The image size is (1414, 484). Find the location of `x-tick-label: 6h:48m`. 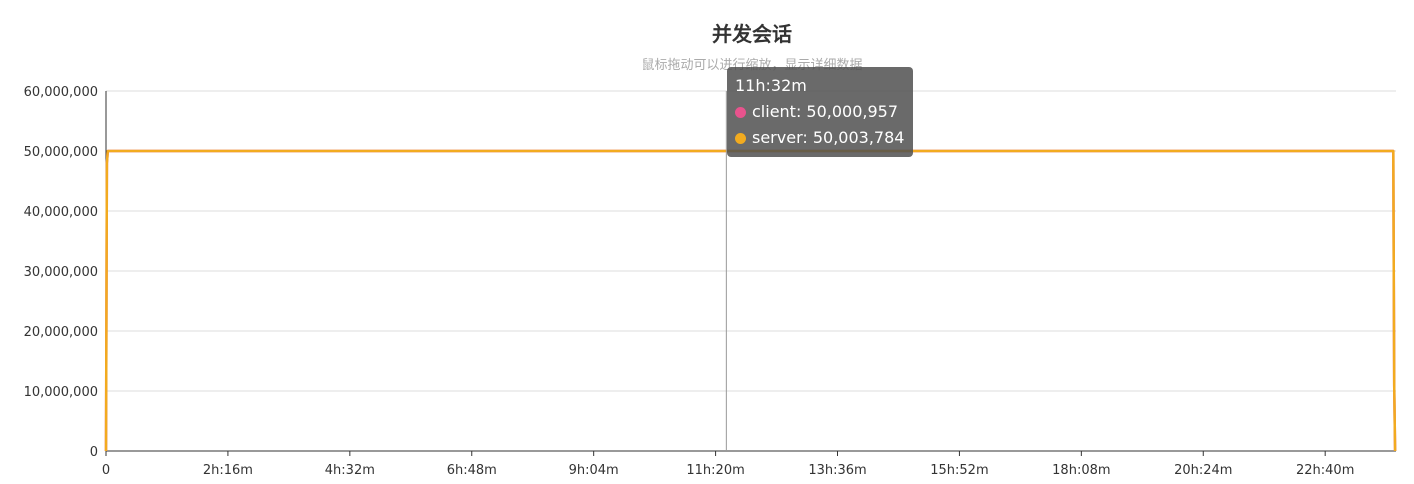

x-tick-label: 6h:48m is located at coordinates (472, 470).